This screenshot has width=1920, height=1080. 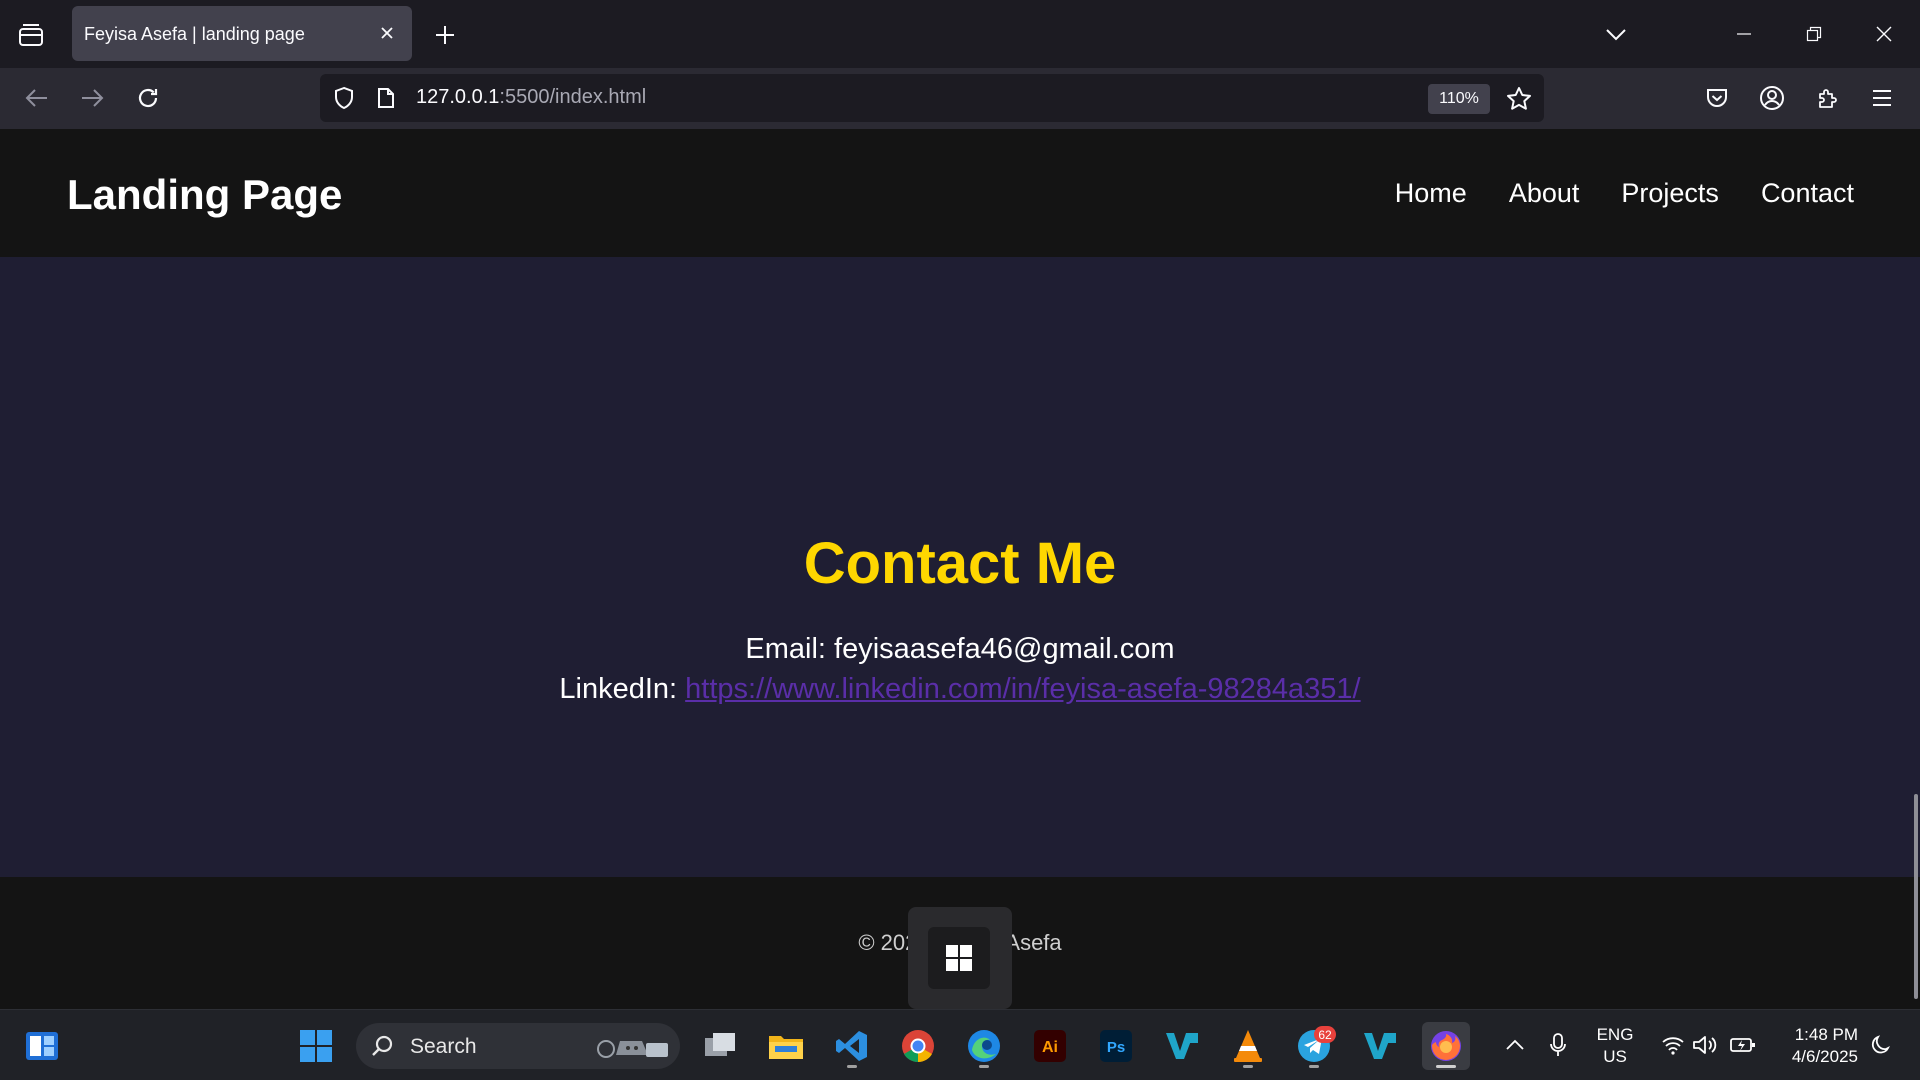 I want to click on notifications-moon-icon, so click(x=1881, y=1045).